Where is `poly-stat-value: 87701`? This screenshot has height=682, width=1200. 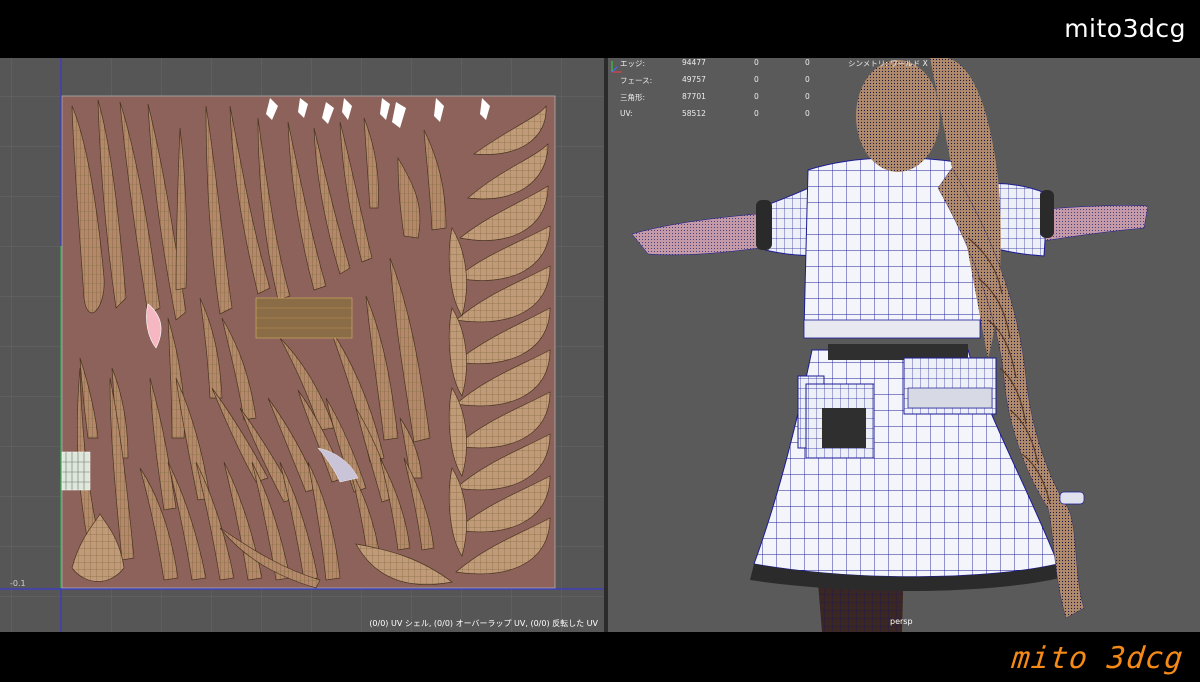
poly-stat-value: 87701 is located at coordinates (694, 96).